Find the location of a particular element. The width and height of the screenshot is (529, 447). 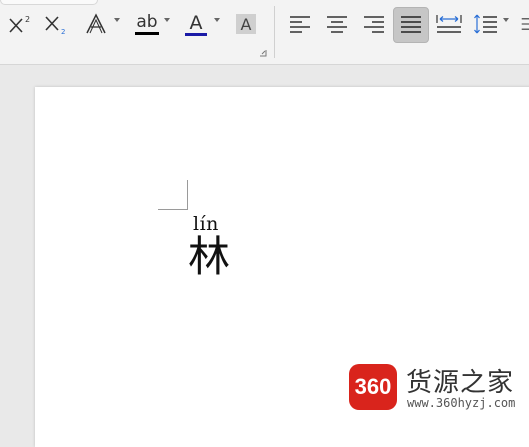

ribbon-tab-edge is located at coordinates (49, 2).